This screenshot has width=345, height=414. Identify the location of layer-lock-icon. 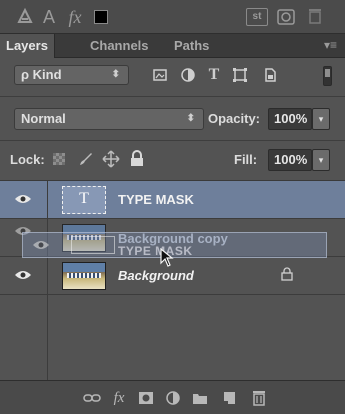
(287, 275).